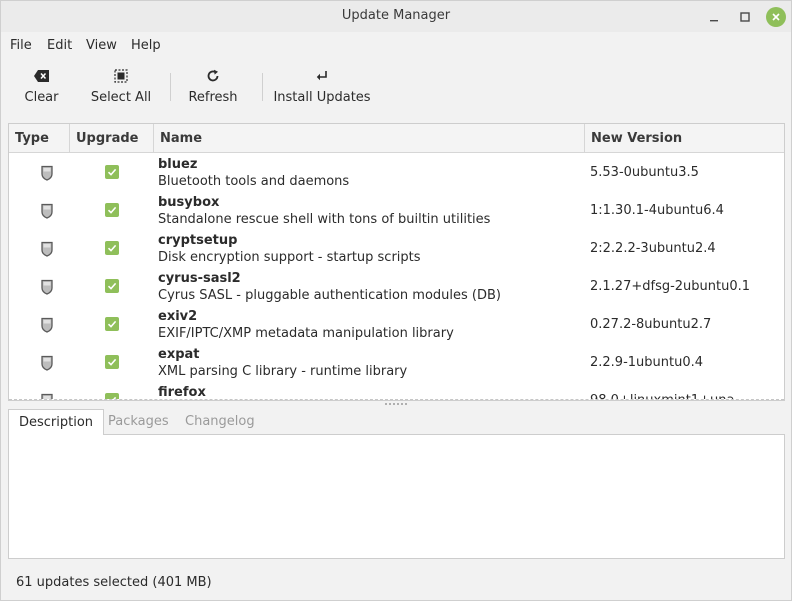 This screenshot has width=792, height=601. I want to click on package-name: cyrus-sasl2, so click(199, 278).